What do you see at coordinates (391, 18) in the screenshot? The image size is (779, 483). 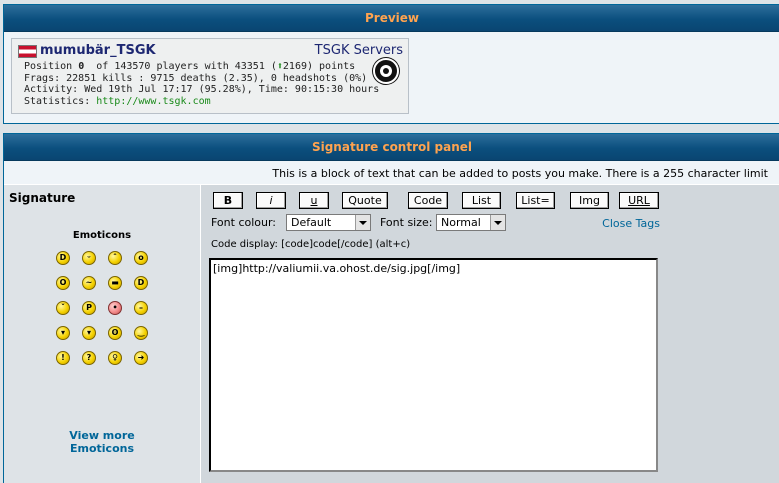 I see `preview-header: Preview` at bounding box center [391, 18].